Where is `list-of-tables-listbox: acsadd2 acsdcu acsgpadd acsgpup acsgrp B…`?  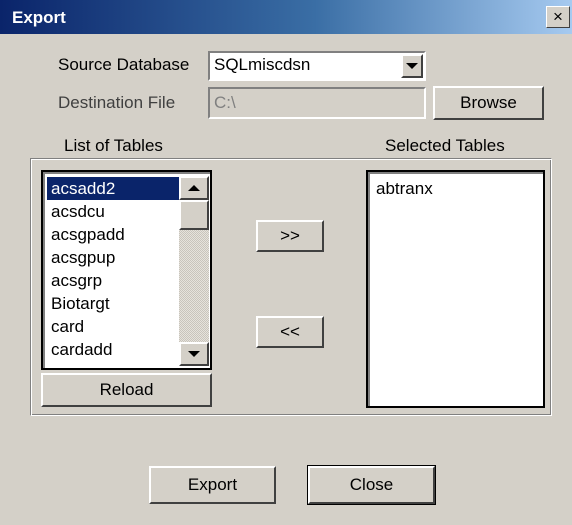 list-of-tables-listbox: acsadd2 acsdcu acsgpadd acsgpup acsgrp B… is located at coordinates (126, 270).